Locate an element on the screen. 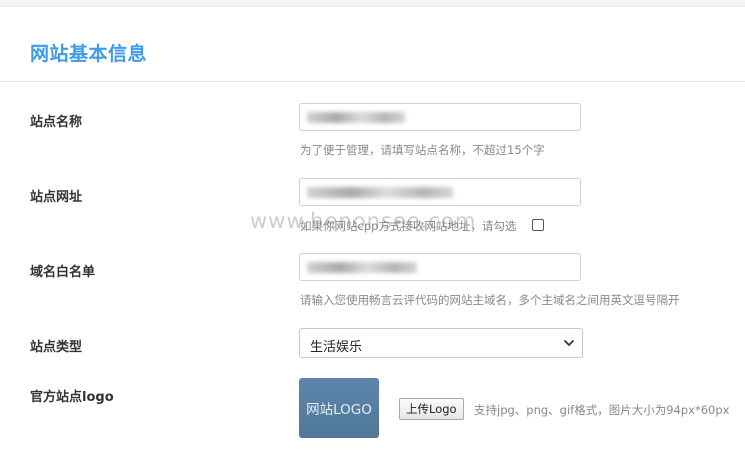 The width and height of the screenshot is (745, 452). logo-preview: 网站LOGO is located at coordinates (339, 408).